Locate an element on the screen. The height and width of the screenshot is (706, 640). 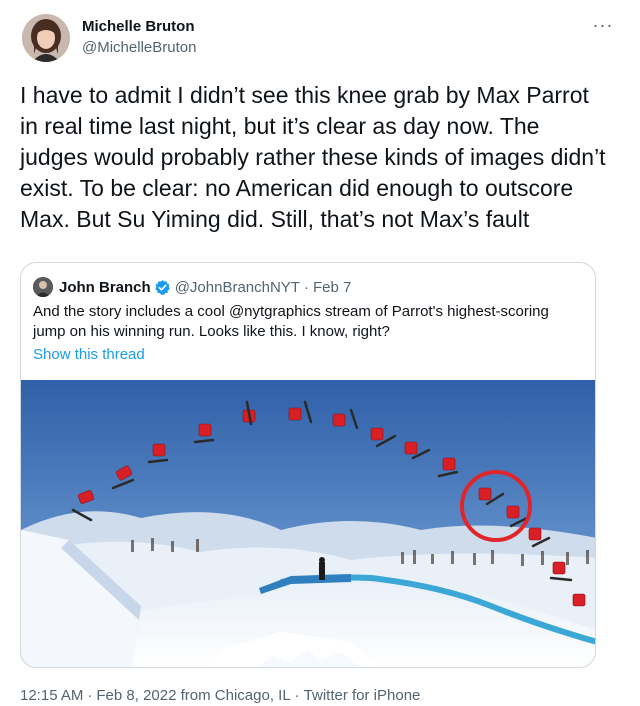
author-names: Michelle Bruton @MichelleBruton is located at coordinates (139, 37).